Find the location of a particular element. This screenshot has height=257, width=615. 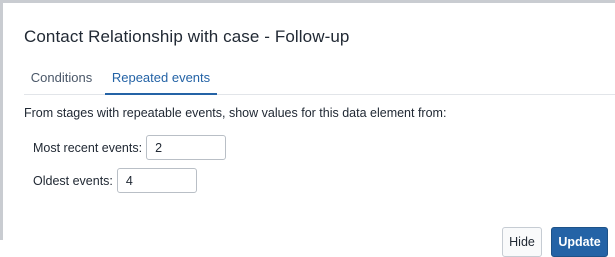

most-recent-events-input is located at coordinates (186, 147).